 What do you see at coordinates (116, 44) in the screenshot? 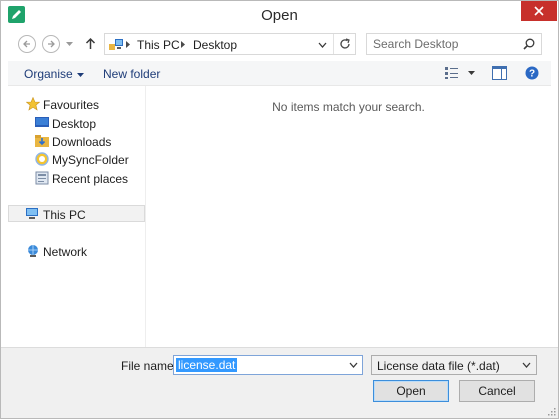
I see `this-pc-icon` at bounding box center [116, 44].